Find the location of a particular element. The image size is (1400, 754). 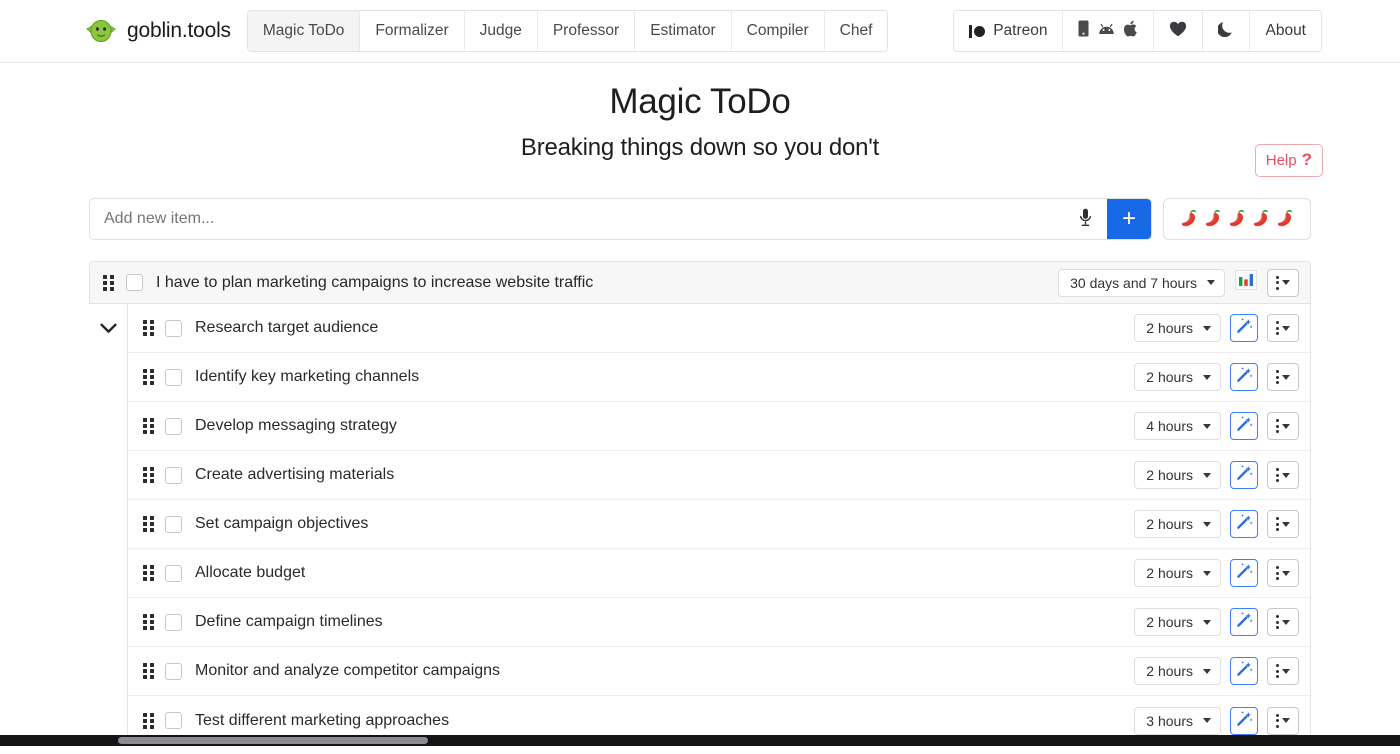

spice-level-selector is located at coordinates (1237, 219).